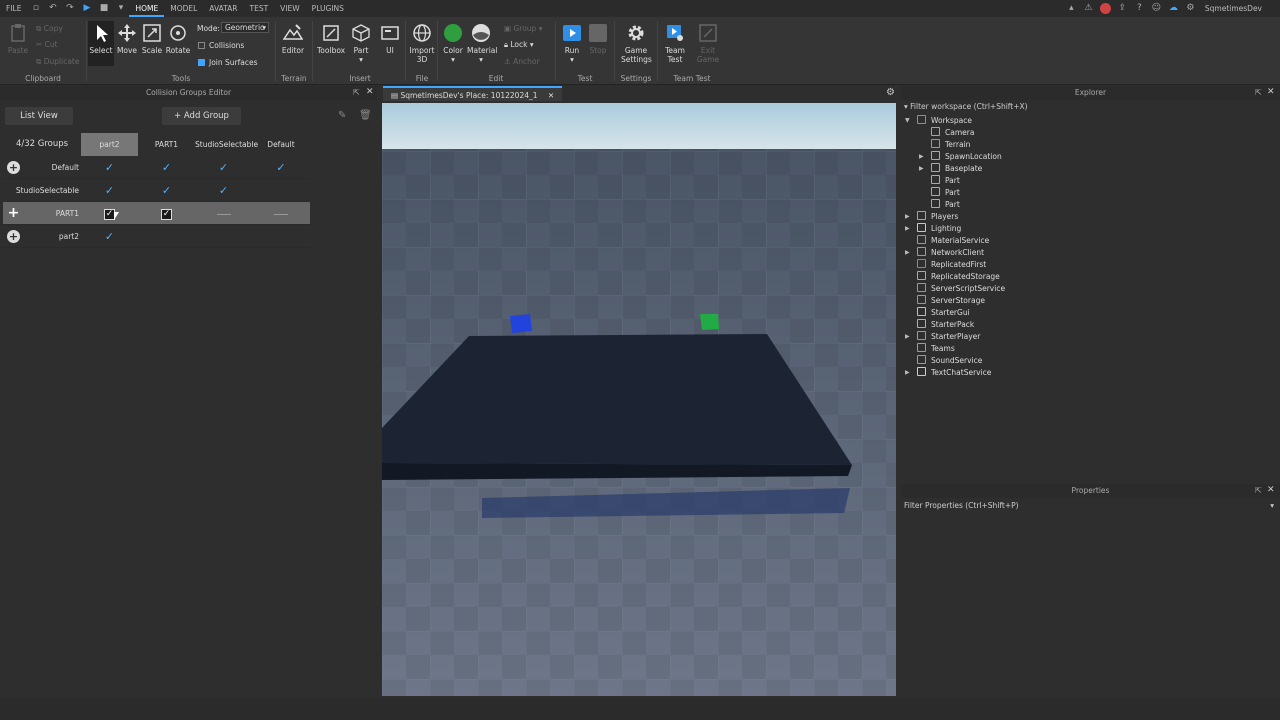  Describe the element at coordinates (147, 8) in the screenshot. I see `tab-home: HOME` at that location.